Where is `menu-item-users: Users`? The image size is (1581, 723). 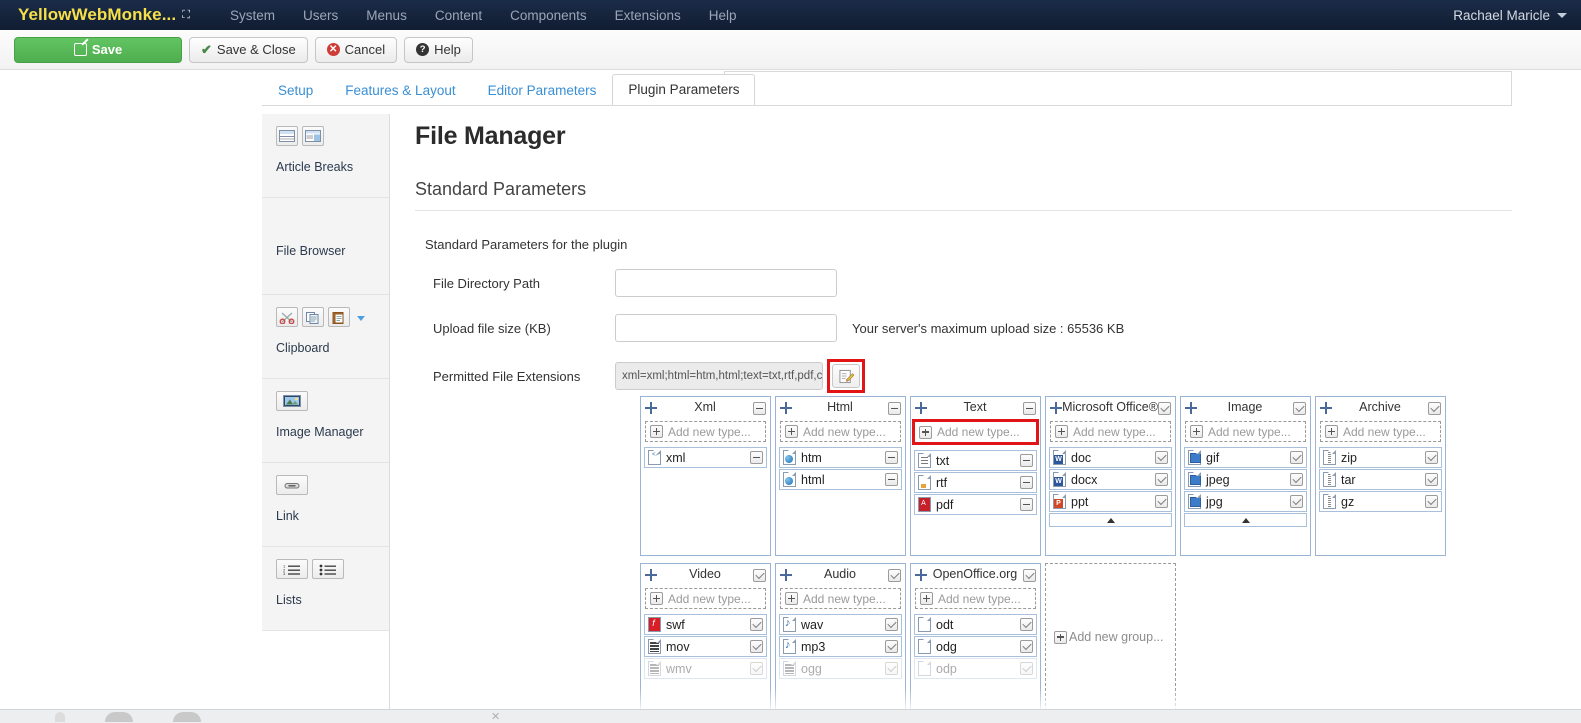 menu-item-users: Users is located at coordinates (320, 15).